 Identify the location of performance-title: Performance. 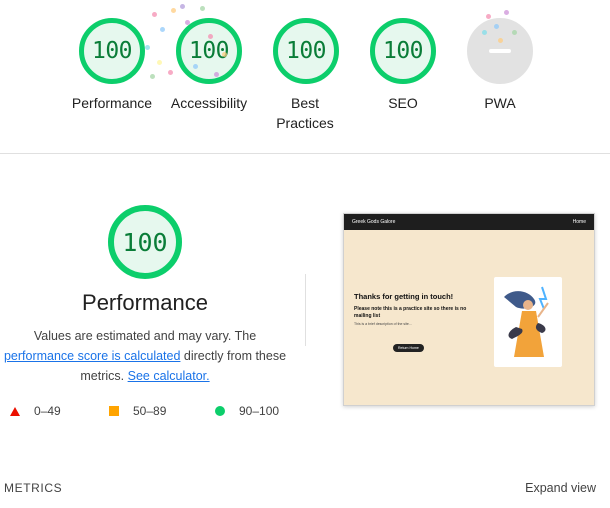
(145, 302).